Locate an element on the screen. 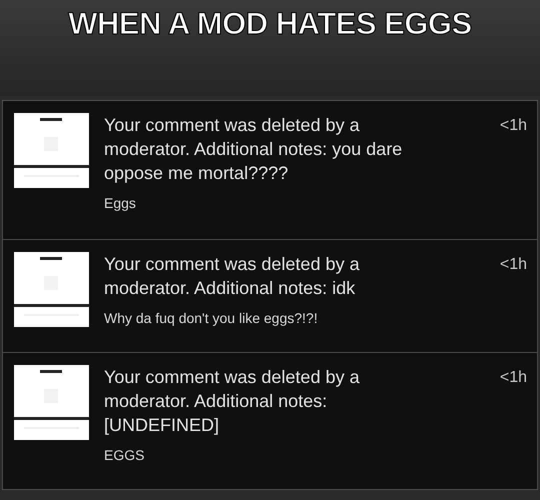 Image resolution: width=540 pixels, height=500 pixels. comment-text: EGGS is located at coordinates (125, 455).